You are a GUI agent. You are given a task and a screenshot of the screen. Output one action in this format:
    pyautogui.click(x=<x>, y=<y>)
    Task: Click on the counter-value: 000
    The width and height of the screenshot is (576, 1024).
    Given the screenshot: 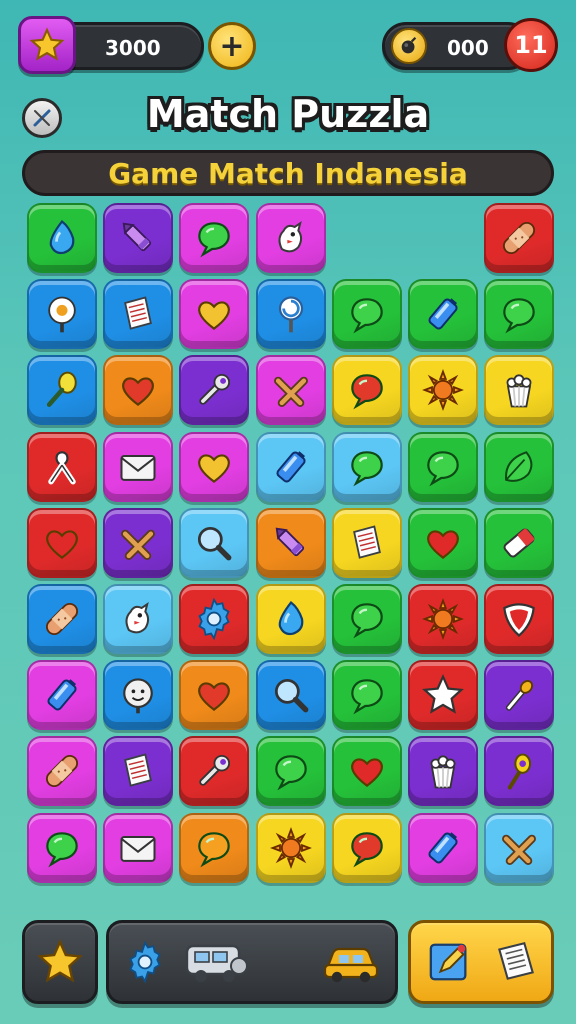 What is the action you would take?
    pyautogui.click(x=468, y=48)
    